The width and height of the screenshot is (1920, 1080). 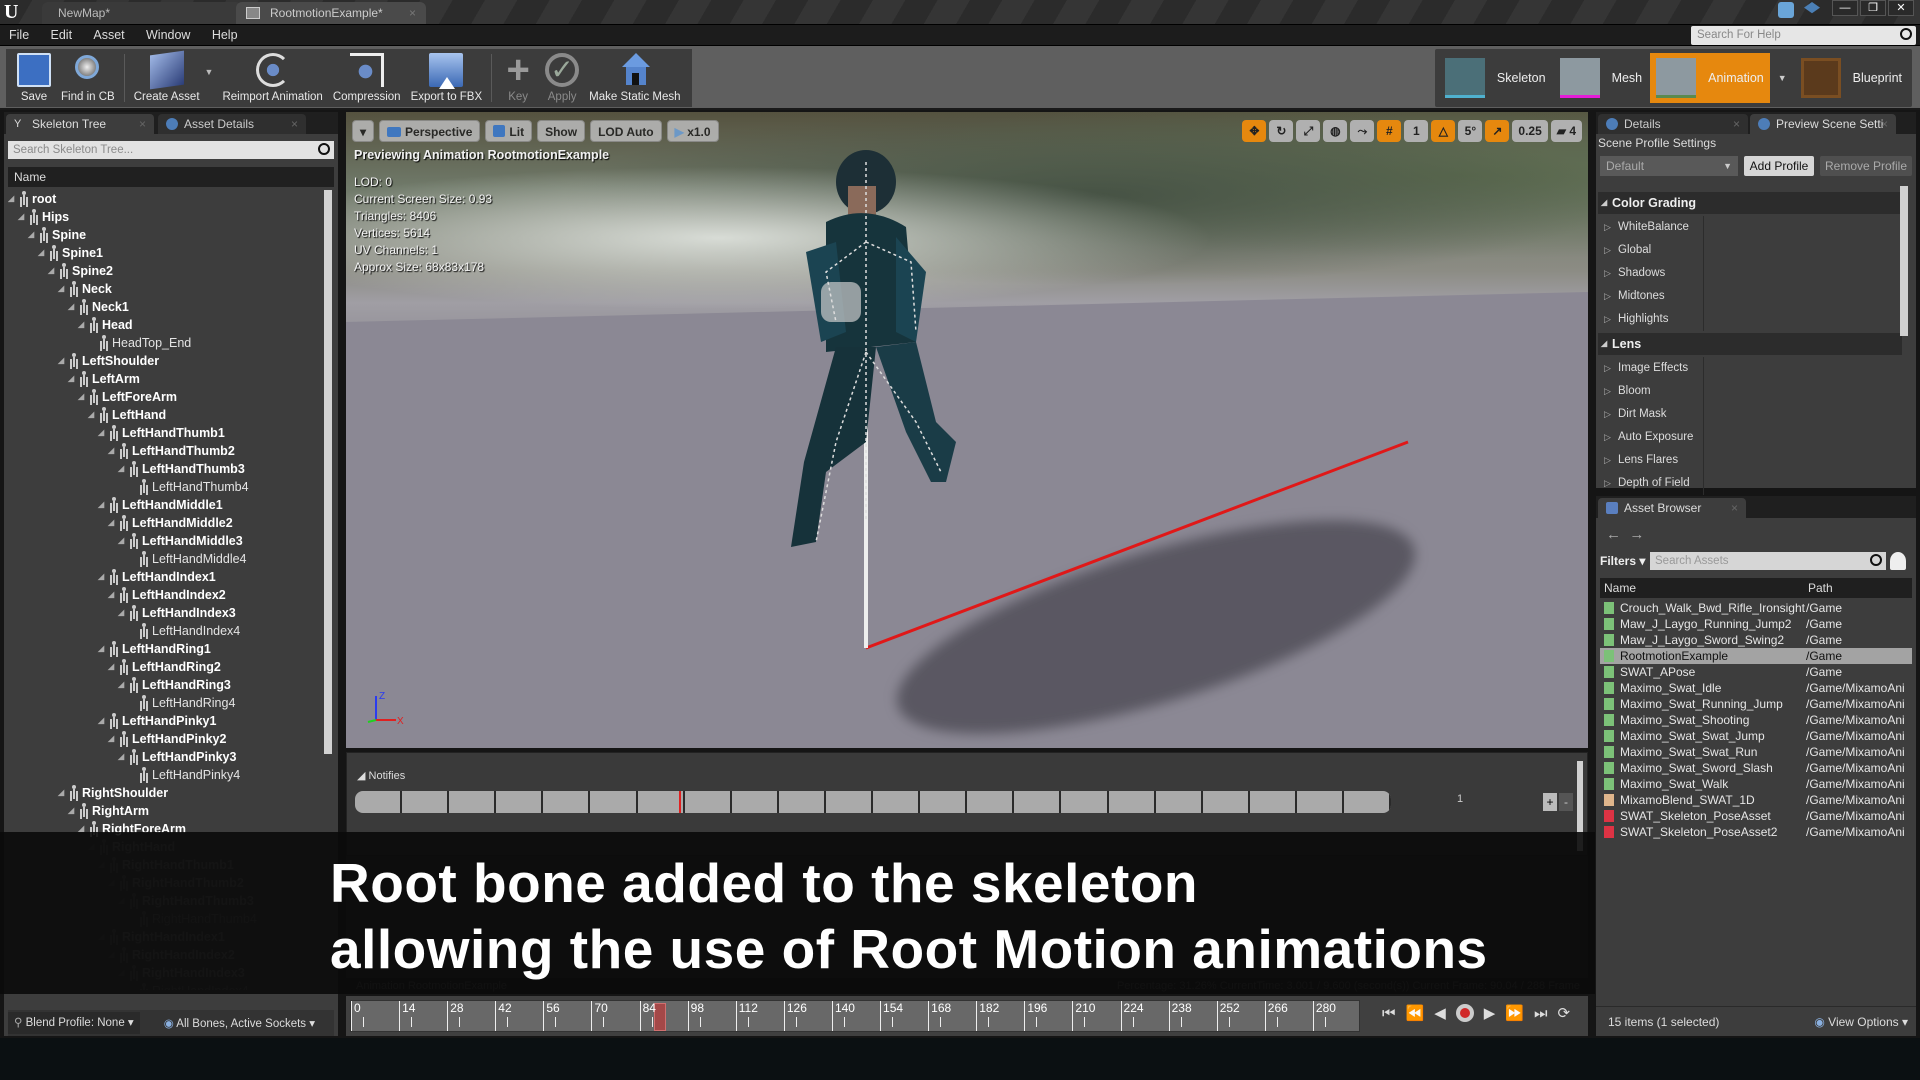 I want to click on asset-row: RootmotionExample/Game, so click(x=1756, y=656).